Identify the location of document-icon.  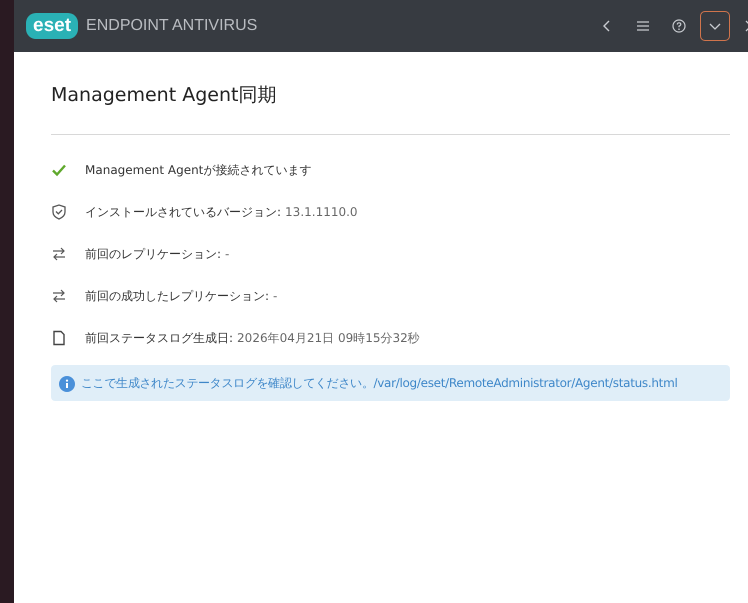
(59, 338).